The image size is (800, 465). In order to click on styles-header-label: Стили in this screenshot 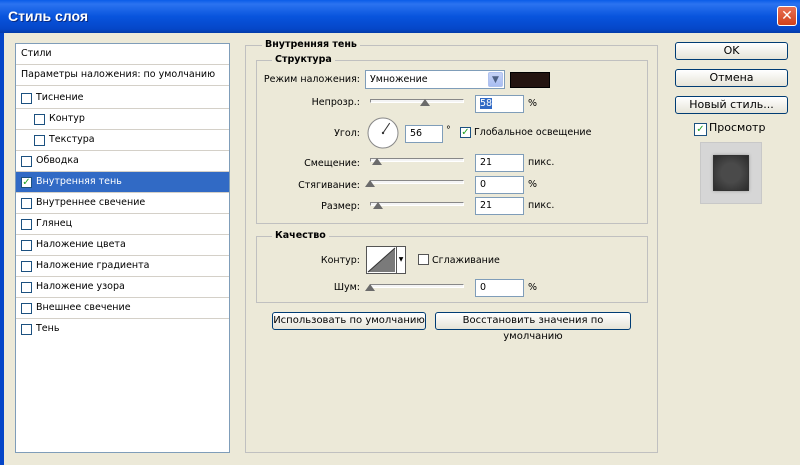, I will do `click(36, 53)`.